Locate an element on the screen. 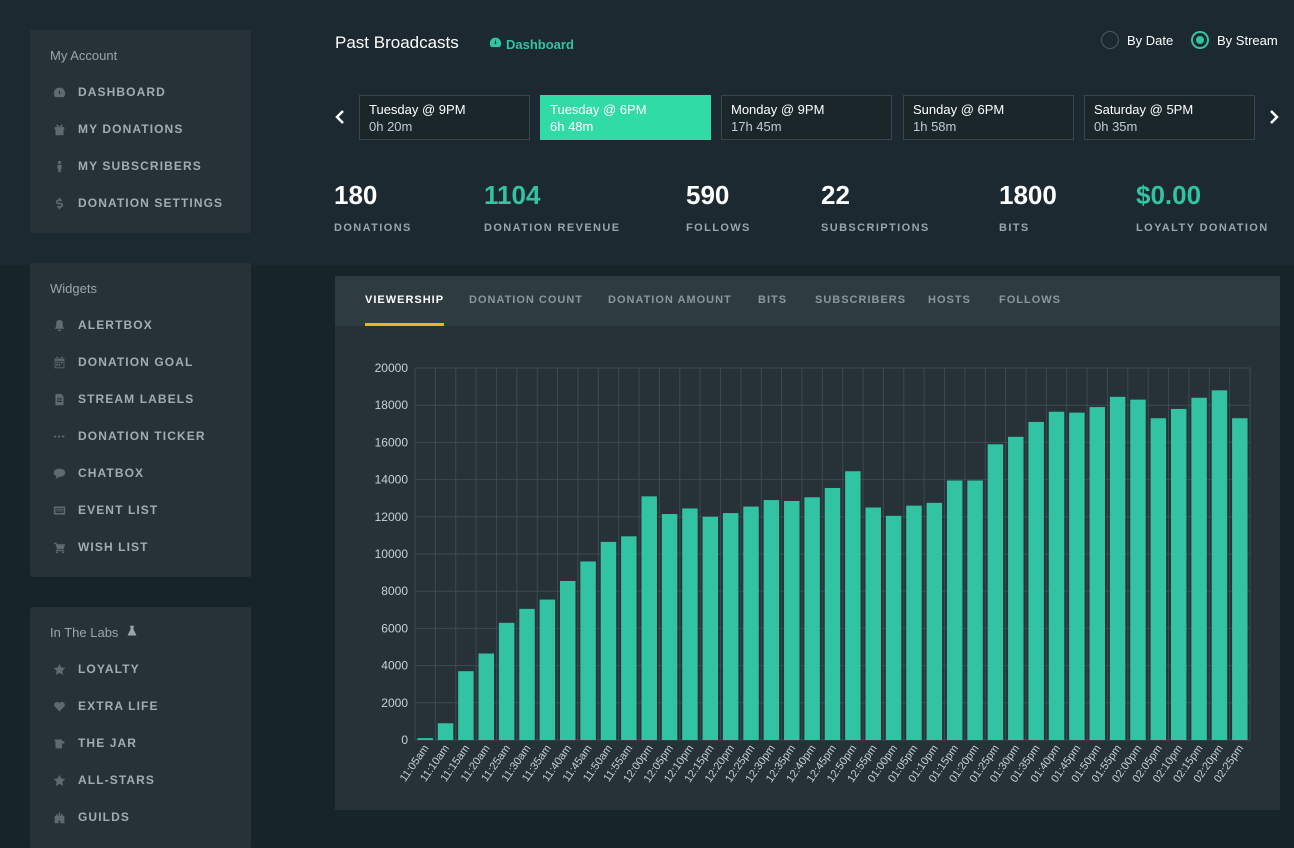 The height and width of the screenshot is (848, 1294). radio-by-stream: By Stream is located at coordinates (1234, 40).